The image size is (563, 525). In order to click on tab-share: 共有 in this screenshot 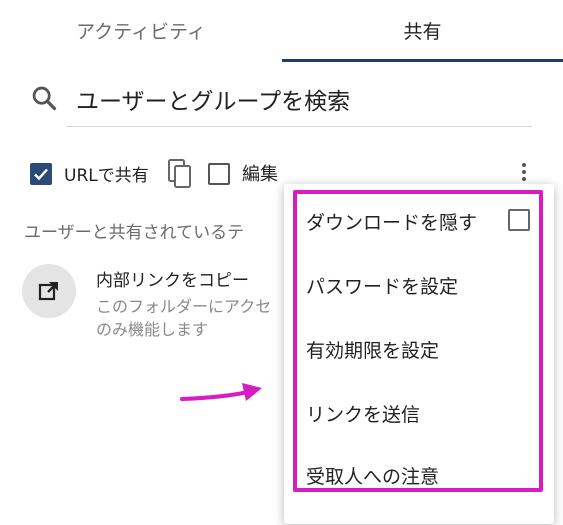, I will do `click(422, 30)`.